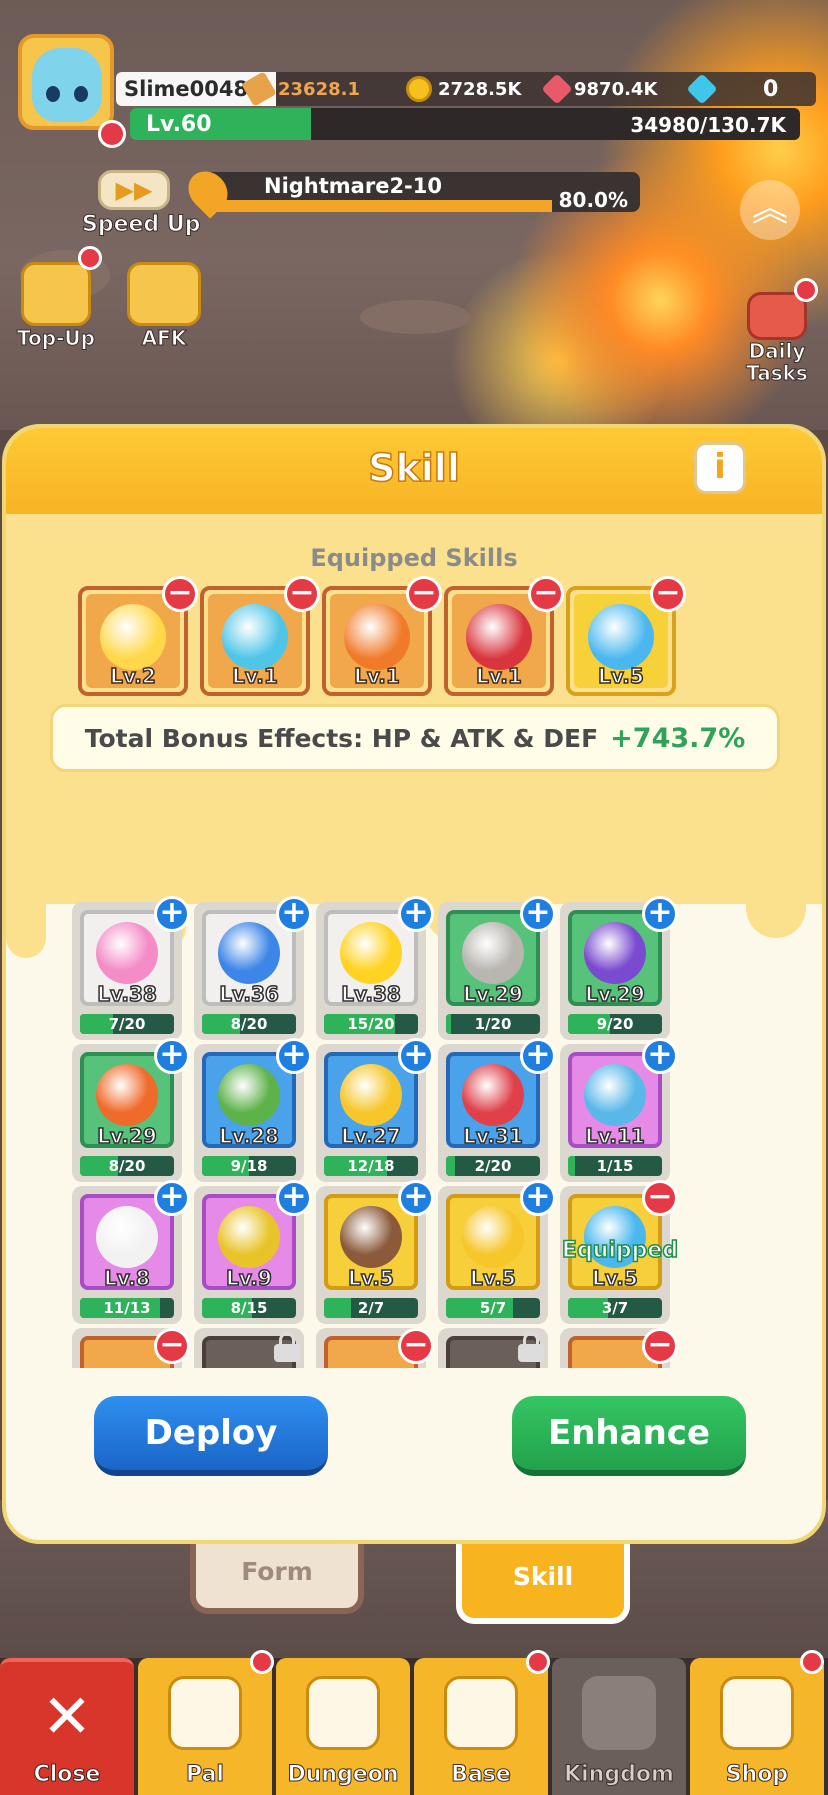  I want to click on player-avatar, so click(66, 82).